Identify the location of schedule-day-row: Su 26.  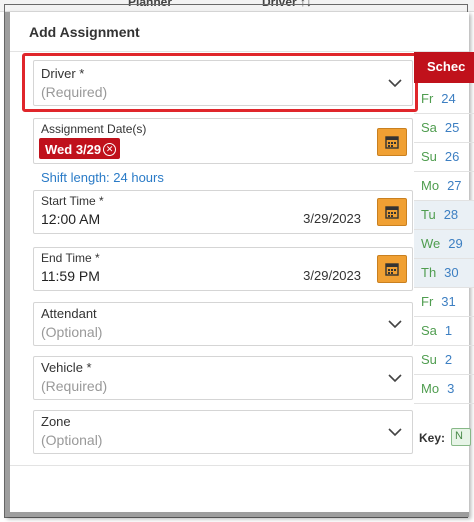
(444, 157).